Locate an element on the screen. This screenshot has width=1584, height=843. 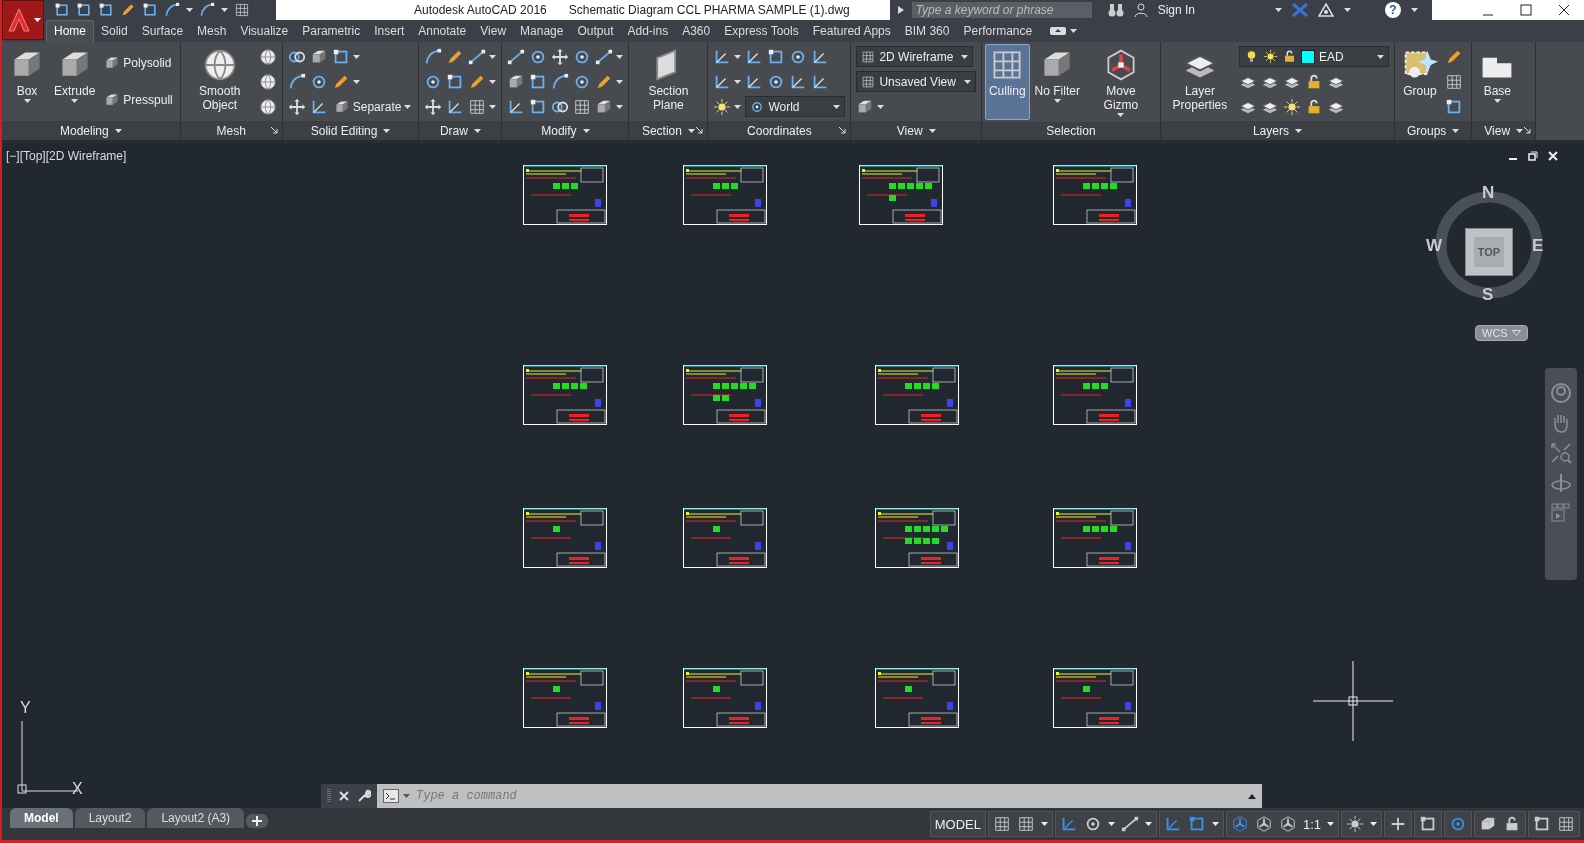
panel-title-bar: View is located at coordinates (916, 130).